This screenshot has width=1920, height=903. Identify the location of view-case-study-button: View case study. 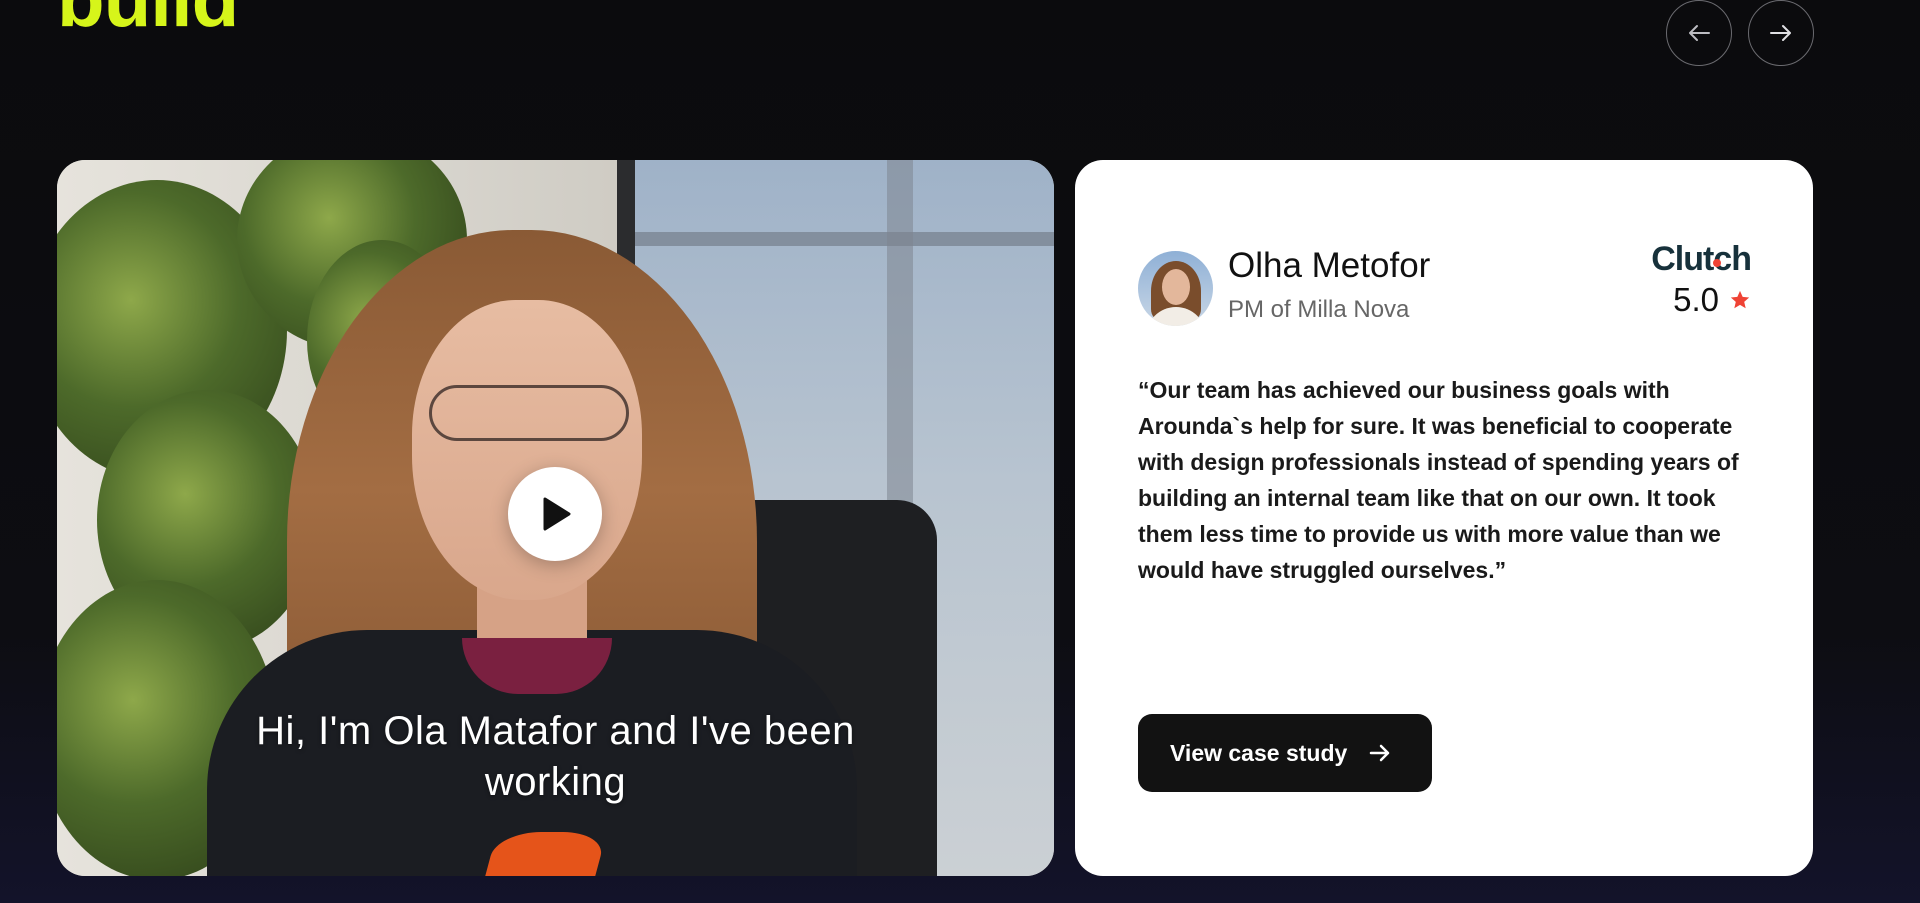
(1285, 753).